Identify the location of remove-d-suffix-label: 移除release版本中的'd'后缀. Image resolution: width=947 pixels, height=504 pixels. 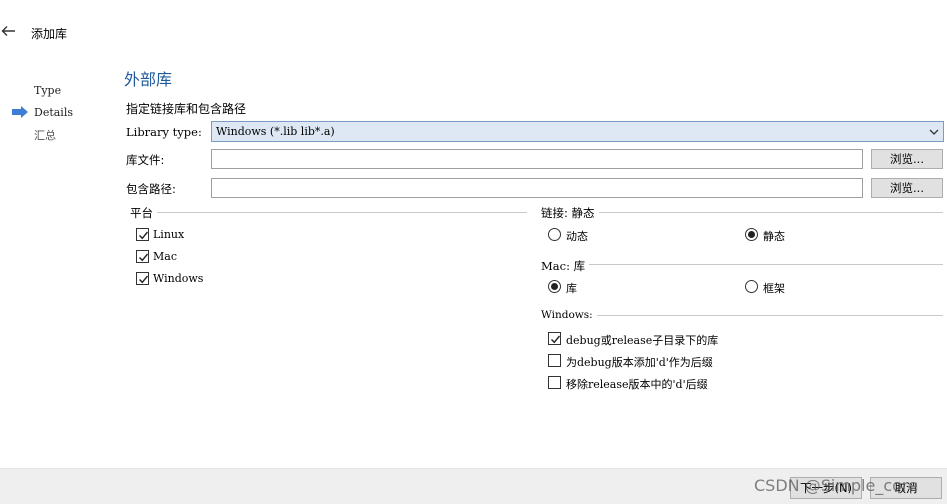
(637, 384).